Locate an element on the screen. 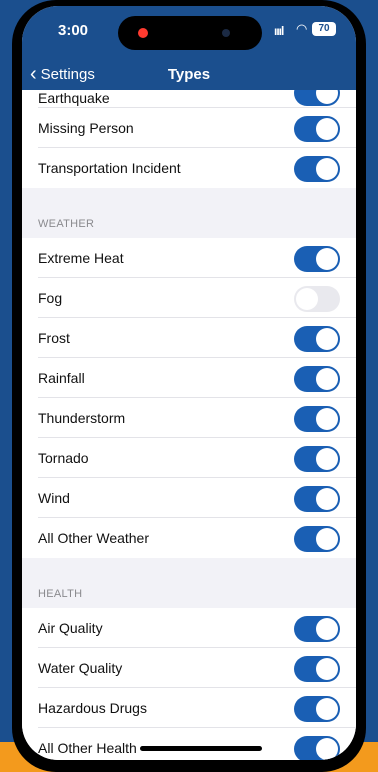  item-label: Missing Person is located at coordinates (86, 128).